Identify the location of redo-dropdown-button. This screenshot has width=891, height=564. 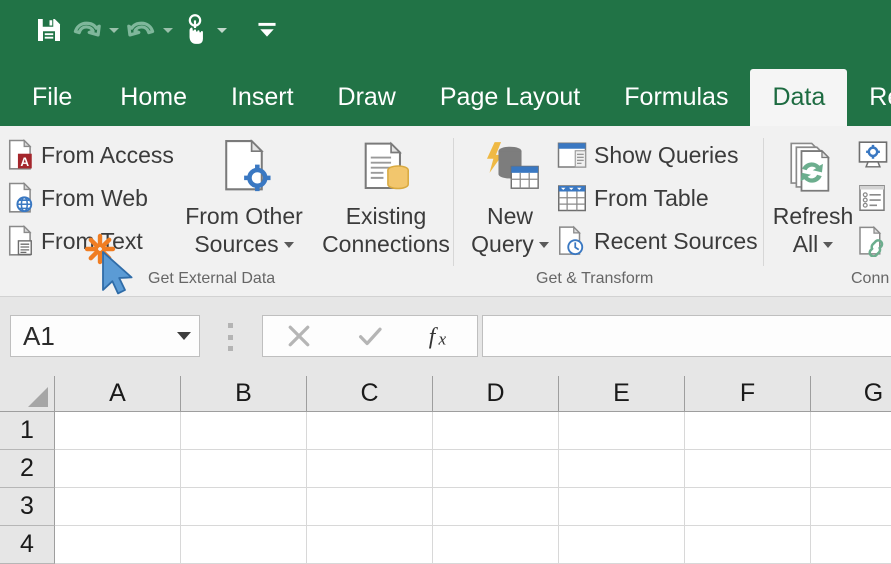
(168, 30).